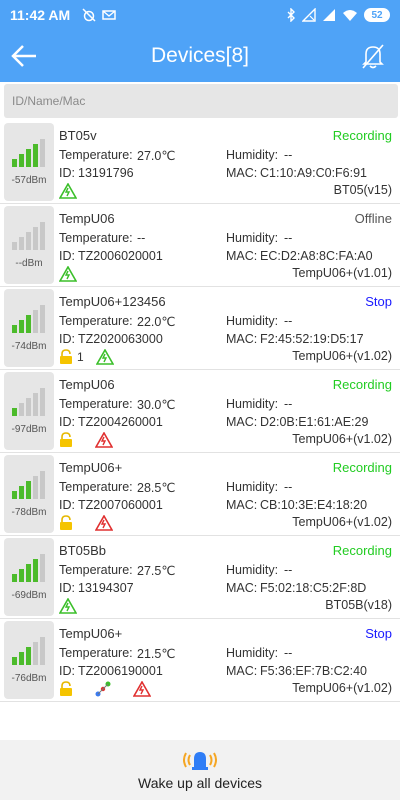  What do you see at coordinates (29, 263) in the screenshot?
I see `signal-dbm: --dBm` at bounding box center [29, 263].